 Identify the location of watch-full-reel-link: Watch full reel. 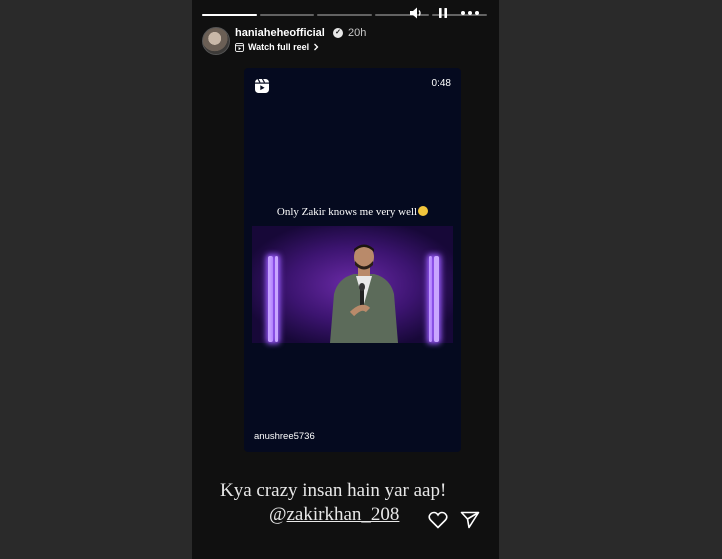
(277, 47).